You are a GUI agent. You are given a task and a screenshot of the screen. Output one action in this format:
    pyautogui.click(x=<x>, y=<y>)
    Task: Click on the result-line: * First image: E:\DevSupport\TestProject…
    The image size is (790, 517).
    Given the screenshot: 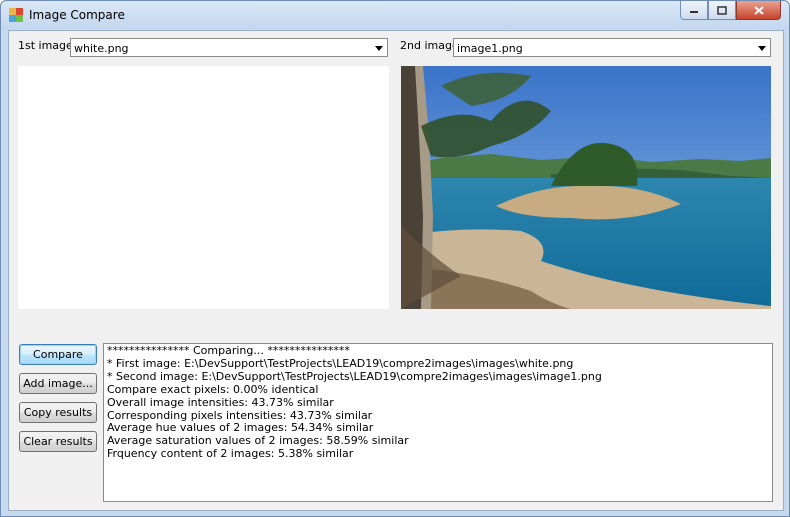 What is the action you would take?
    pyautogui.click(x=340, y=363)
    